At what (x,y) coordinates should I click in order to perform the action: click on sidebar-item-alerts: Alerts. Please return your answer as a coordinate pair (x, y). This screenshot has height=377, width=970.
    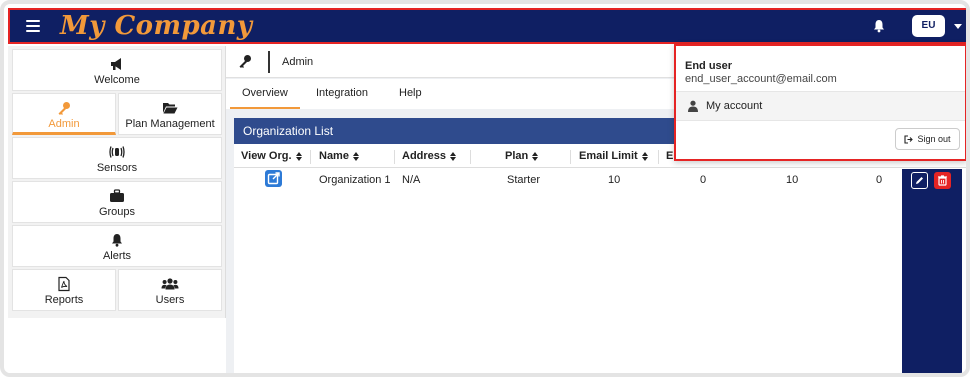
    Looking at the image, I should click on (117, 246).